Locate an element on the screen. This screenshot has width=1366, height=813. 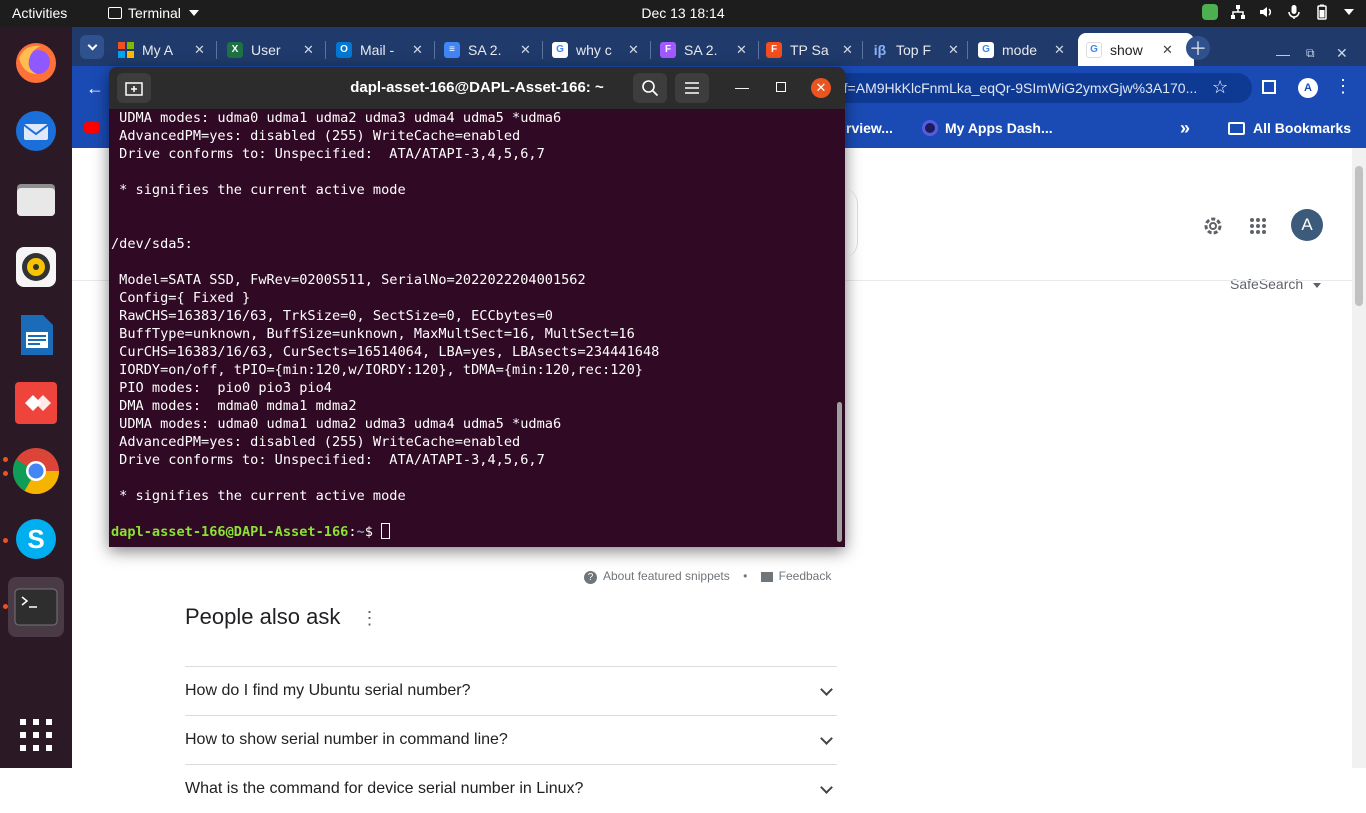
back-arrow-icon: ← is located at coordinates (95, 88).